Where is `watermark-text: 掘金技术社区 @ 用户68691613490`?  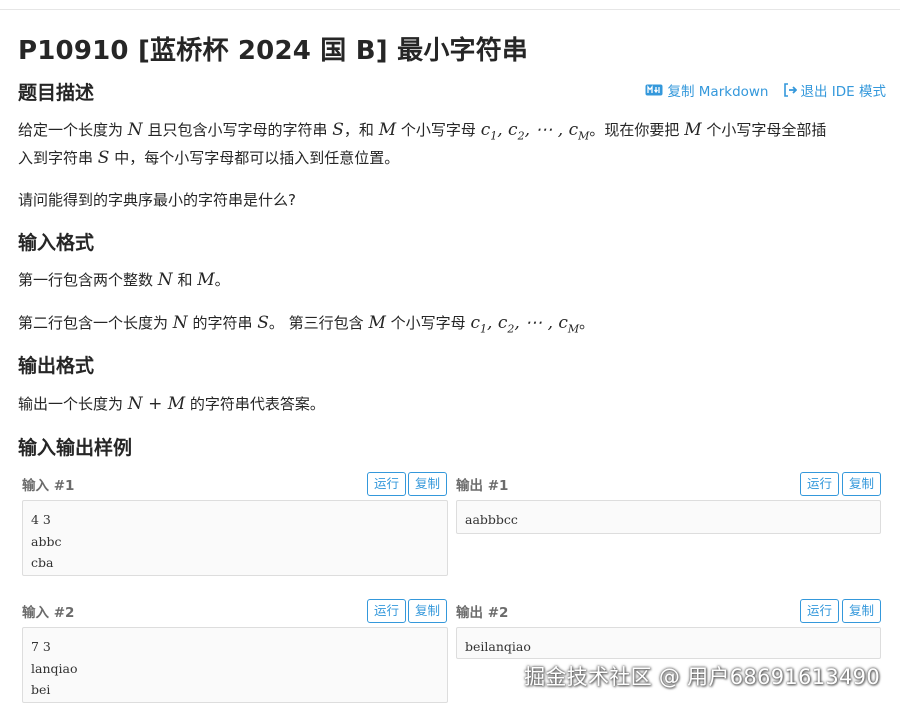 watermark-text: 掘金技术社区 @ 用户68691613490 is located at coordinates (702, 677).